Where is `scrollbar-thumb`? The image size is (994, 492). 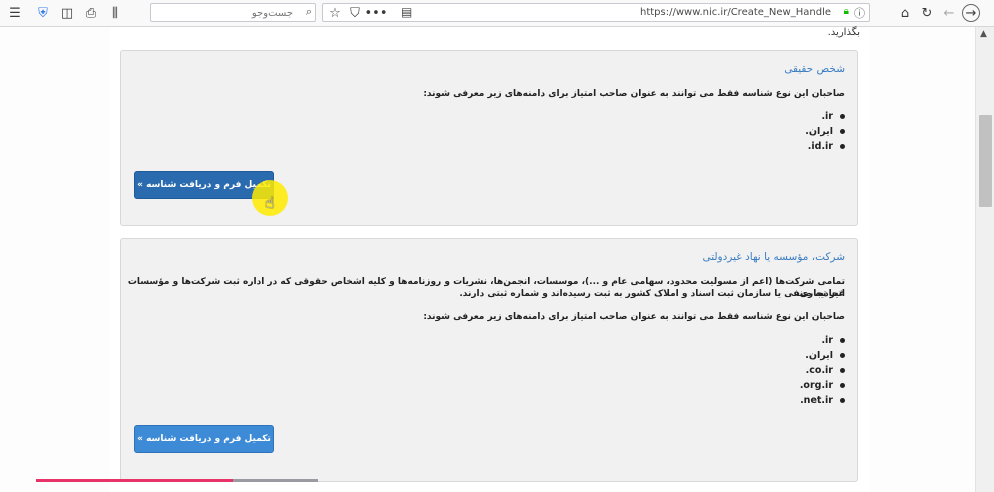
scrollbar-thumb is located at coordinates (985, 161).